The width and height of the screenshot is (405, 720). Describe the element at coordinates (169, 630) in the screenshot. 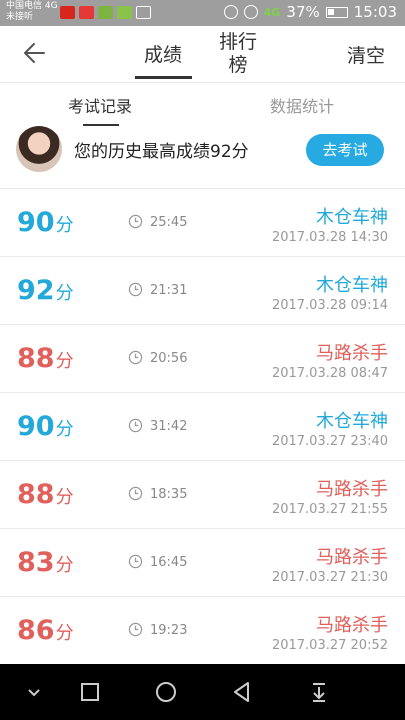

I see `record-duration: 19:23` at that location.